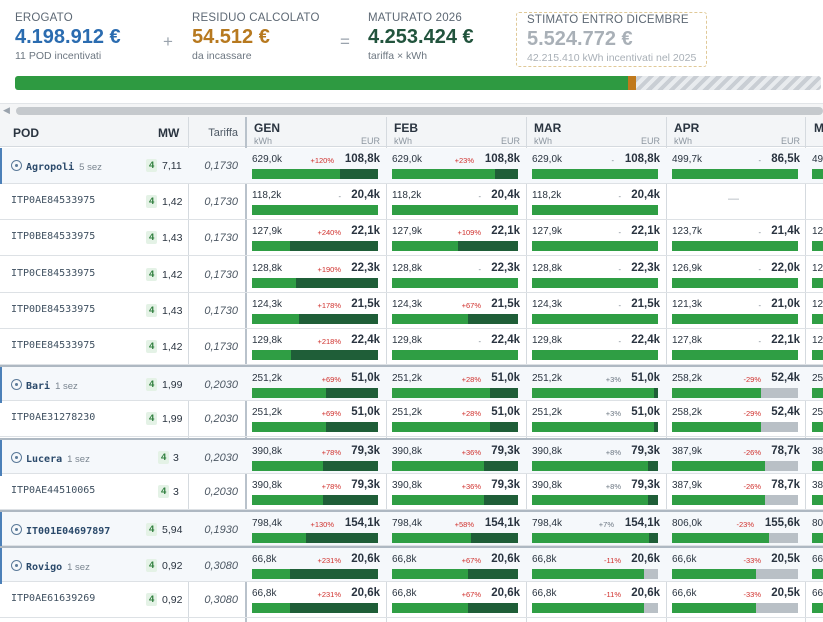  I want to click on month-cell-mar: 124,3k 21,5k -, so click(596, 311).